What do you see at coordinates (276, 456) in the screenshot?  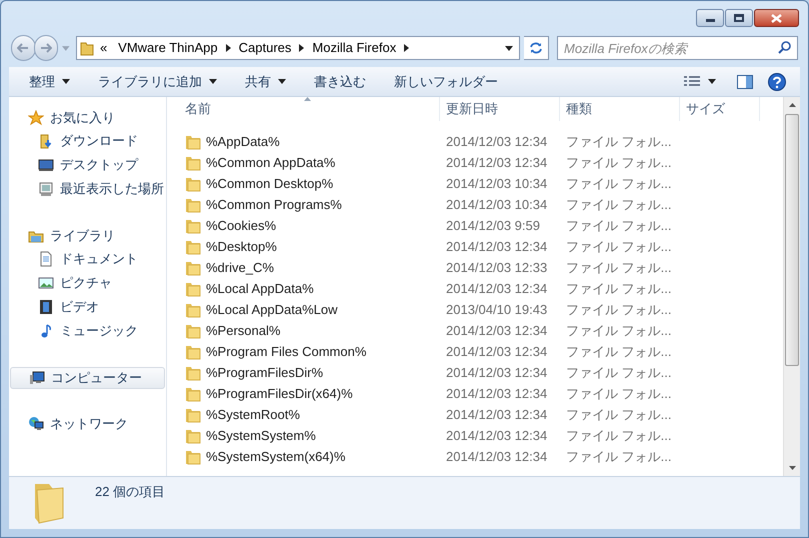 I see `file-name: %SystemSystem(x64)%` at bounding box center [276, 456].